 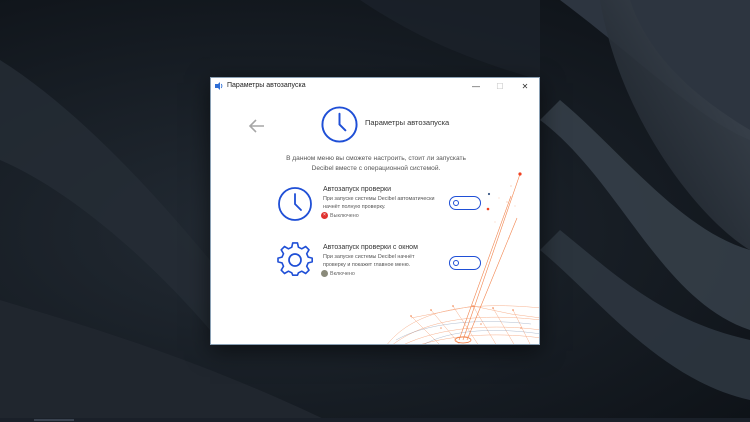 I want to click on close-button: ✕, so click(x=525, y=86).